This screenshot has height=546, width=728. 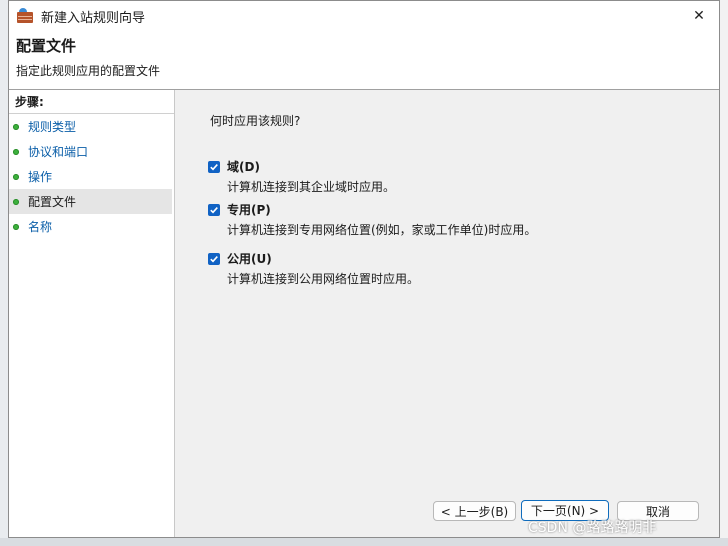 I want to click on page-subtitle: 指定此规则应用的配置文件, so click(x=88, y=71).